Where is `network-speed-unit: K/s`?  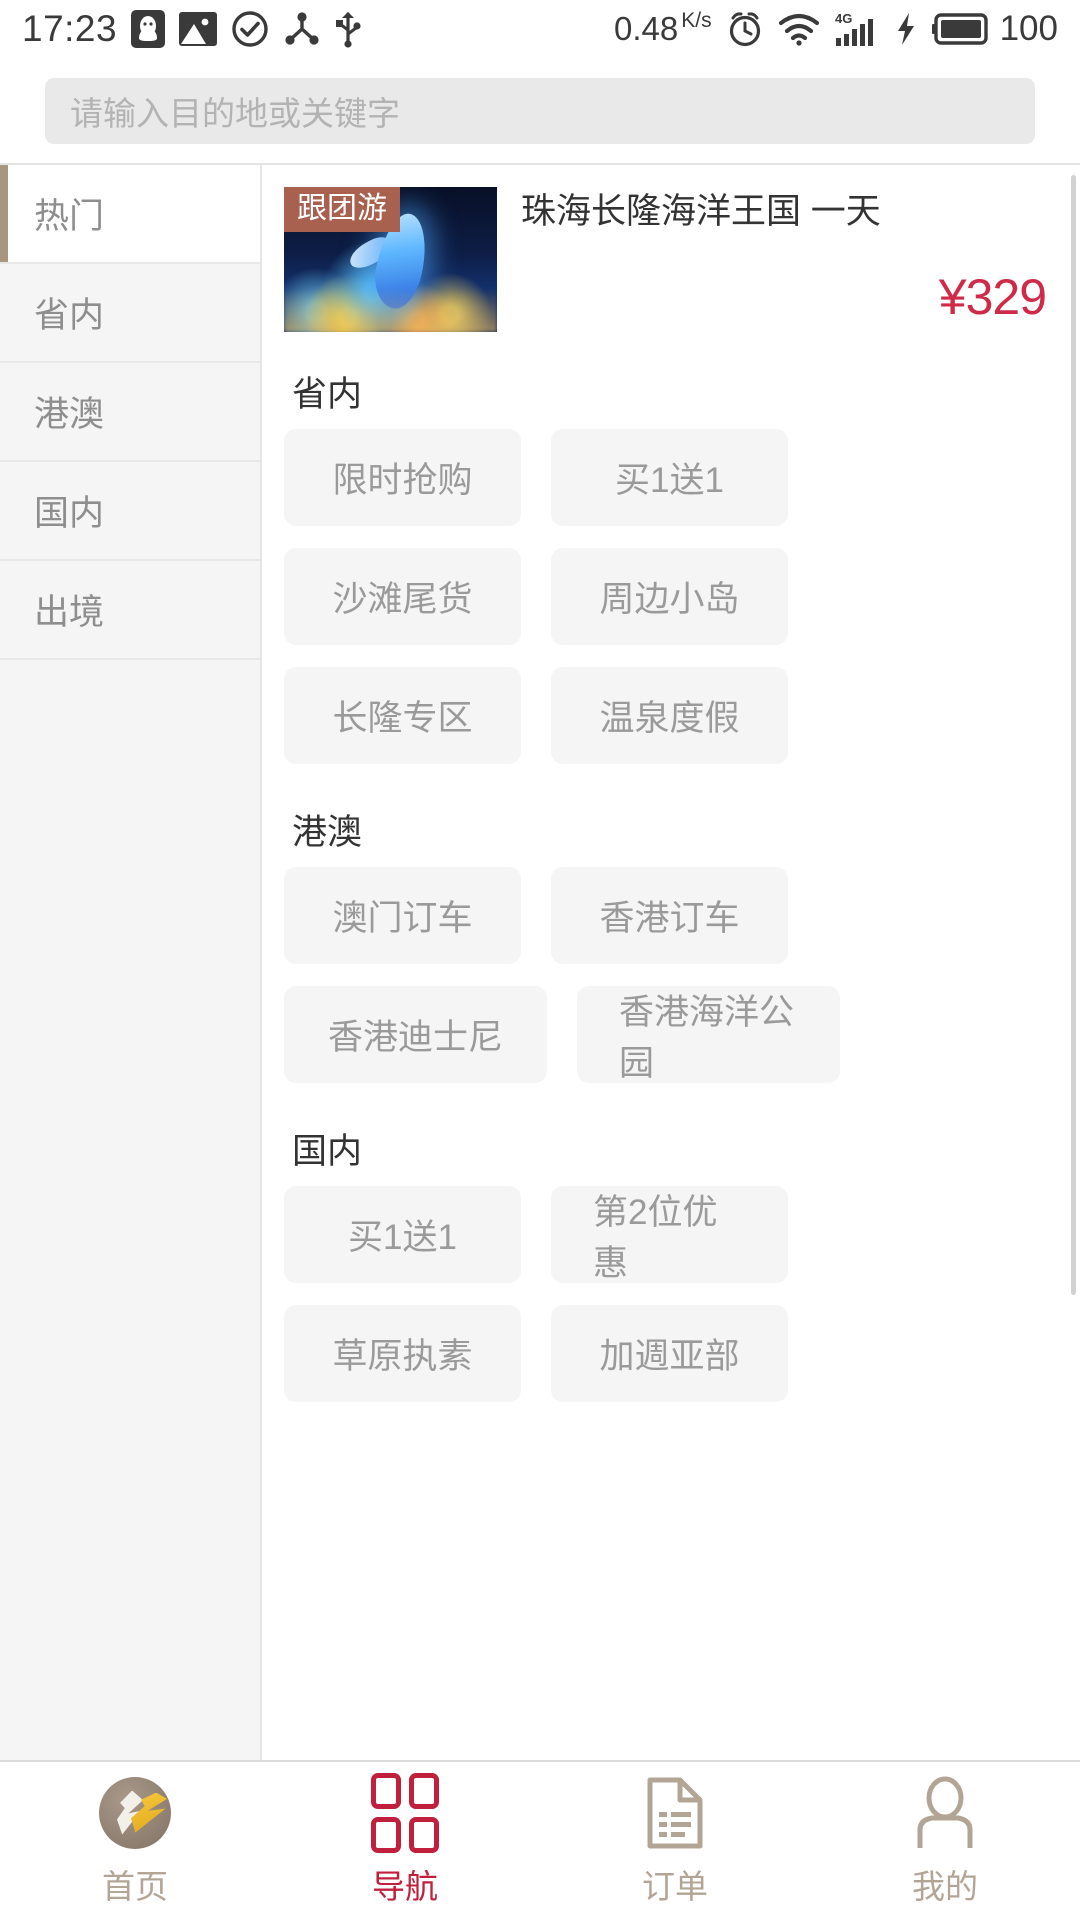 network-speed-unit: K/s is located at coordinates (696, 20).